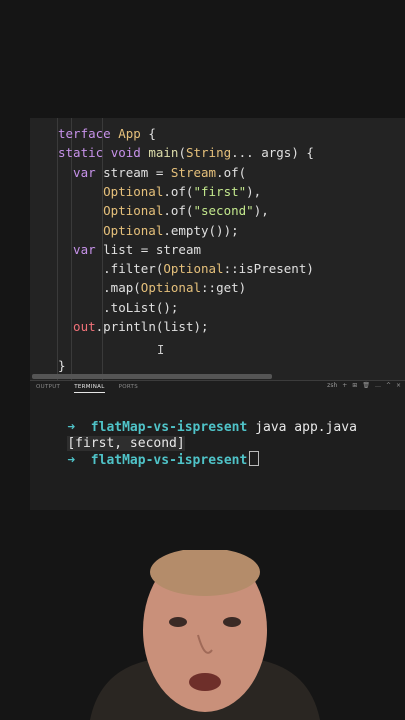 The height and width of the screenshot is (720, 405). What do you see at coordinates (128, 388) in the screenshot?
I see `tab-ports: PORTS` at bounding box center [128, 388].